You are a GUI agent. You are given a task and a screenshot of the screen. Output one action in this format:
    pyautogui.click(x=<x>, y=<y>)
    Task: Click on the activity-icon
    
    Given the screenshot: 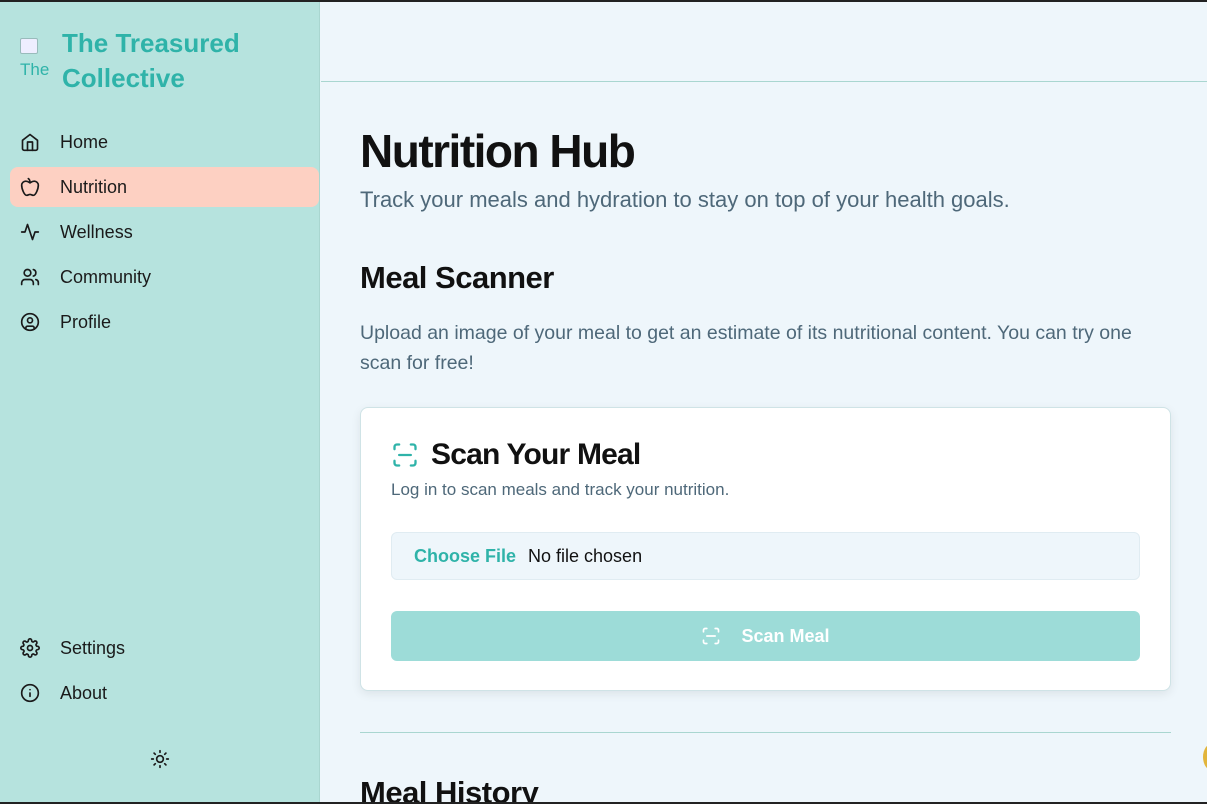 What is the action you would take?
    pyautogui.click(x=30, y=232)
    